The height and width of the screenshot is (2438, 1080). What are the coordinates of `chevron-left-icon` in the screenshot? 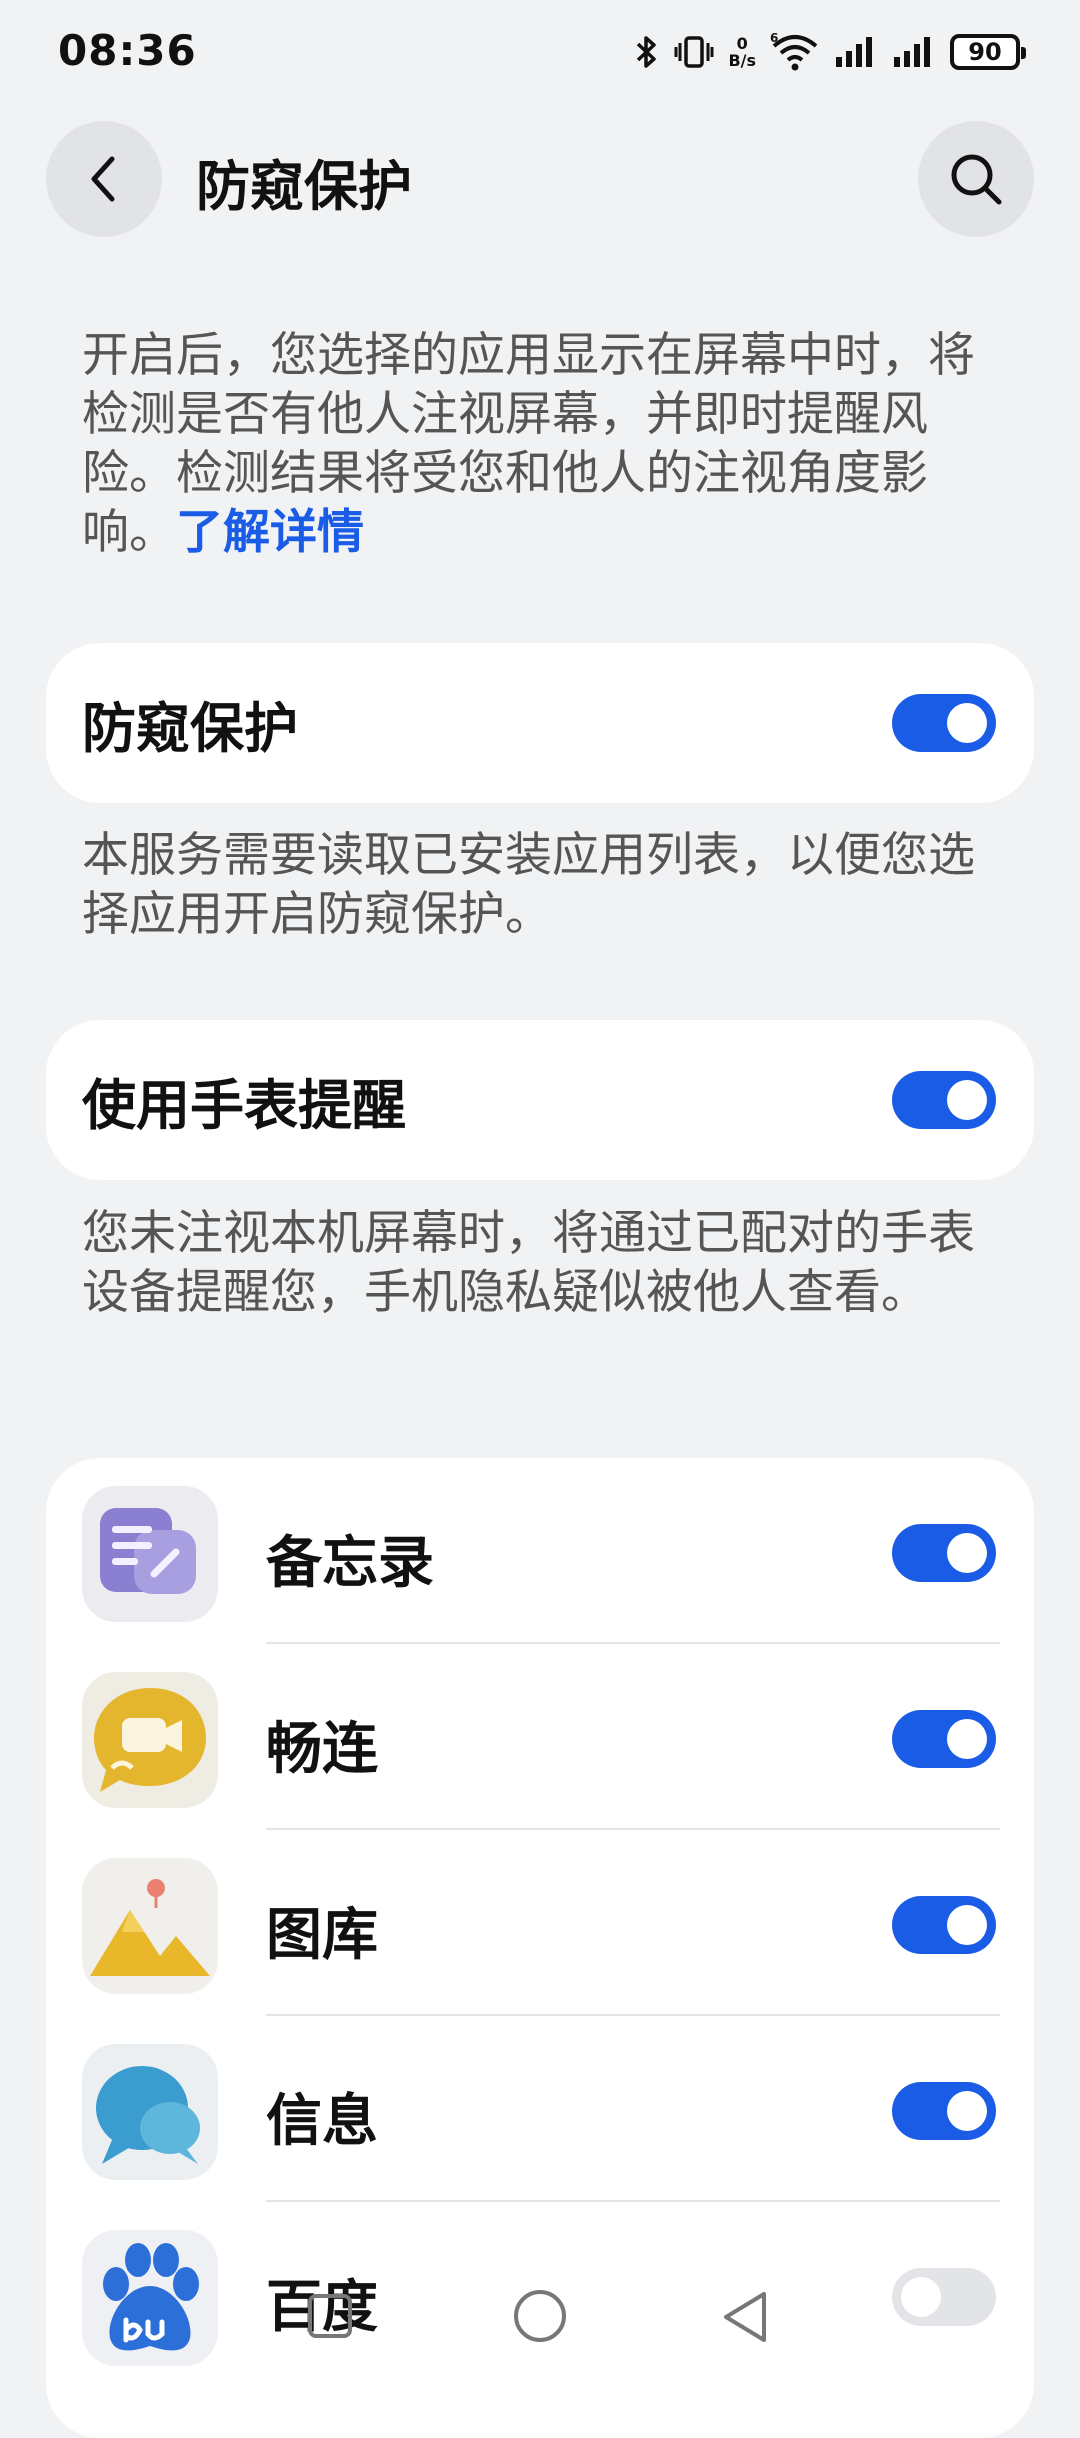 It's located at (103, 179).